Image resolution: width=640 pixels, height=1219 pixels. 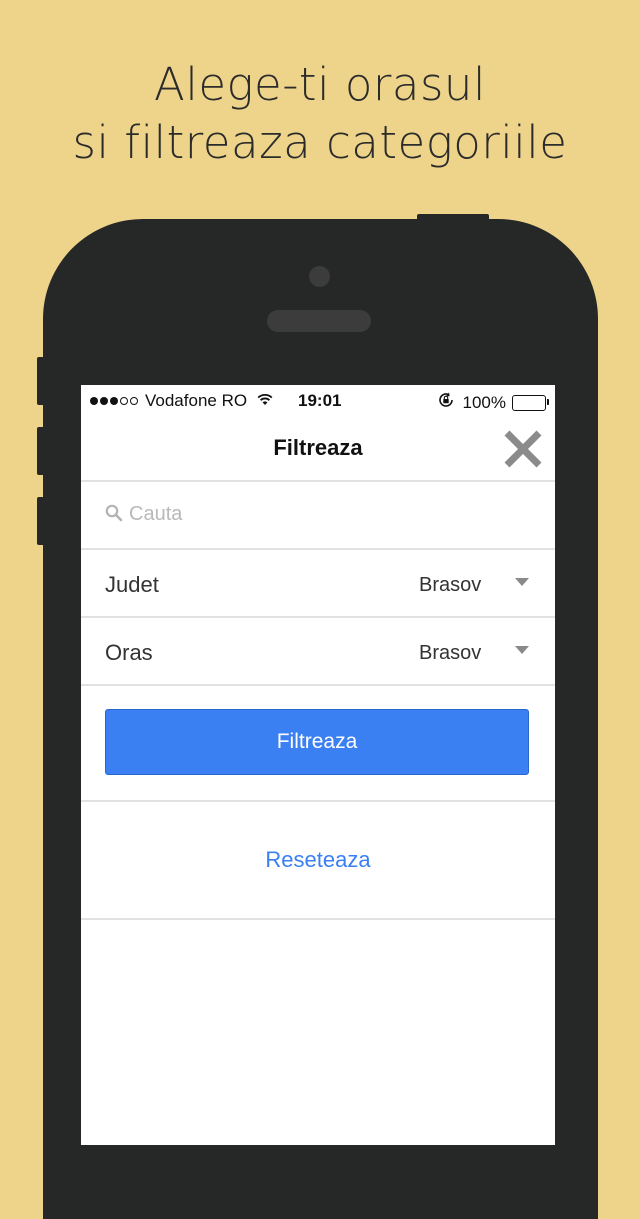 I want to click on status-right: 100%, so click(x=493, y=402).